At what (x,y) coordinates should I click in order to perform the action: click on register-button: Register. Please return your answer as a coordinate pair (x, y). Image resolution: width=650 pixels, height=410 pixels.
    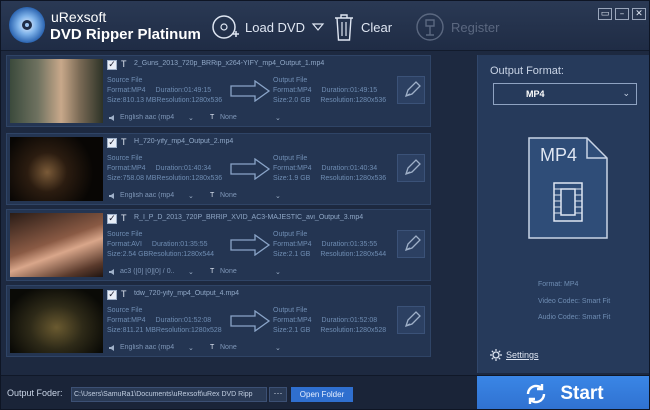
    Looking at the image, I should click on (457, 27).